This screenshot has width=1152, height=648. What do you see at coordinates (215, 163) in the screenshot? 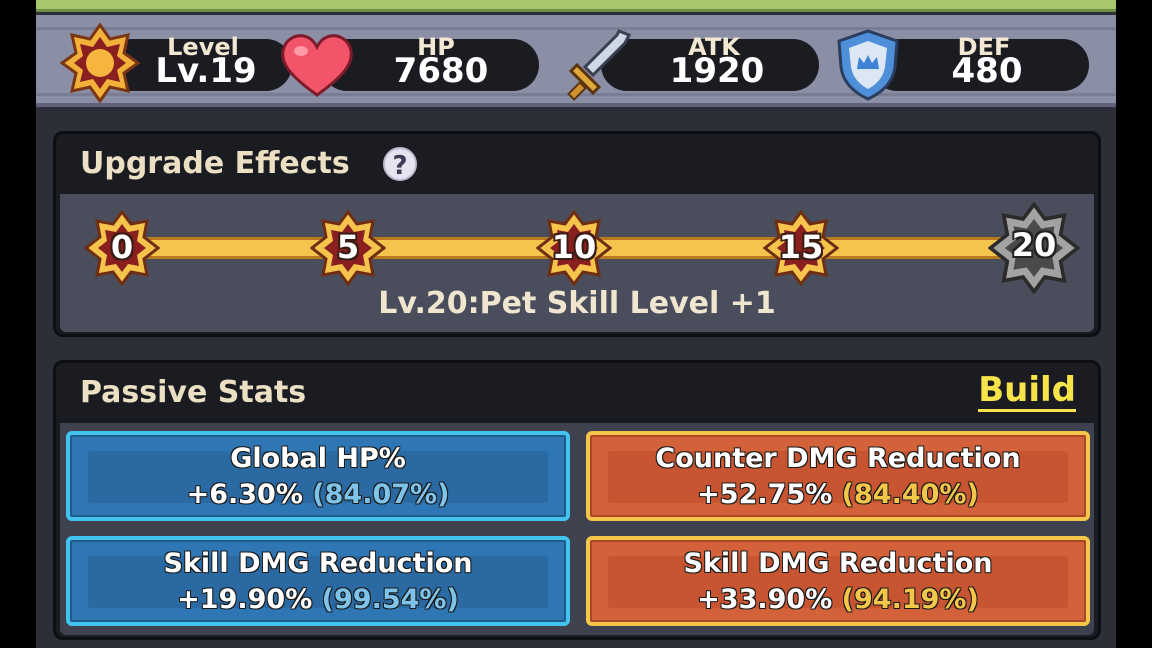
I see `upgrade-effects-title: Upgrade Effects` at bounding box center [215, 163].